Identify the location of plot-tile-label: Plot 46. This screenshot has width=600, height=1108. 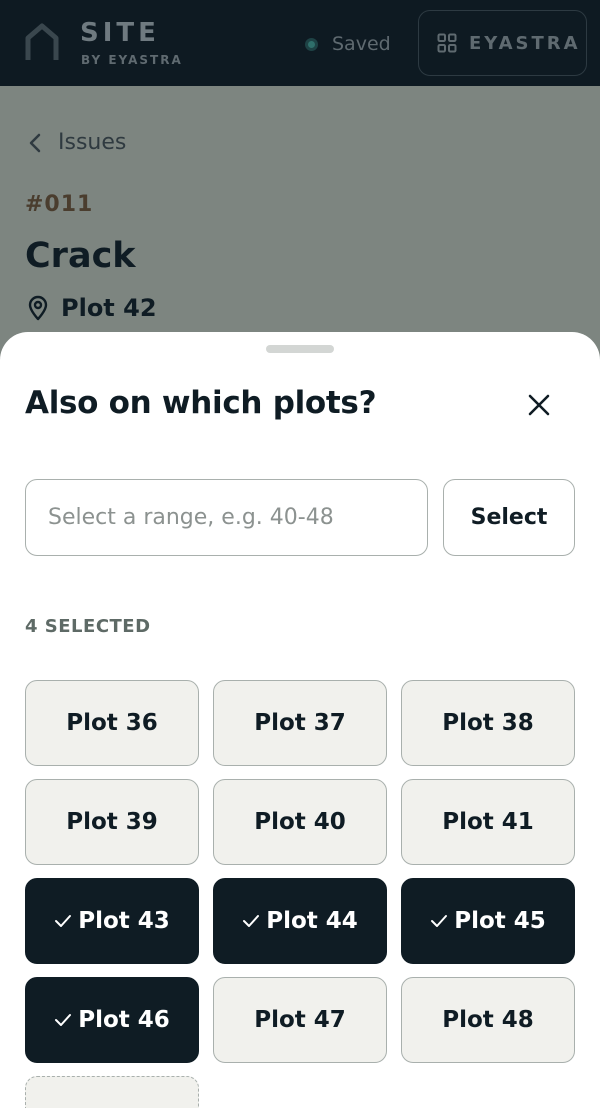
(124, 1020).